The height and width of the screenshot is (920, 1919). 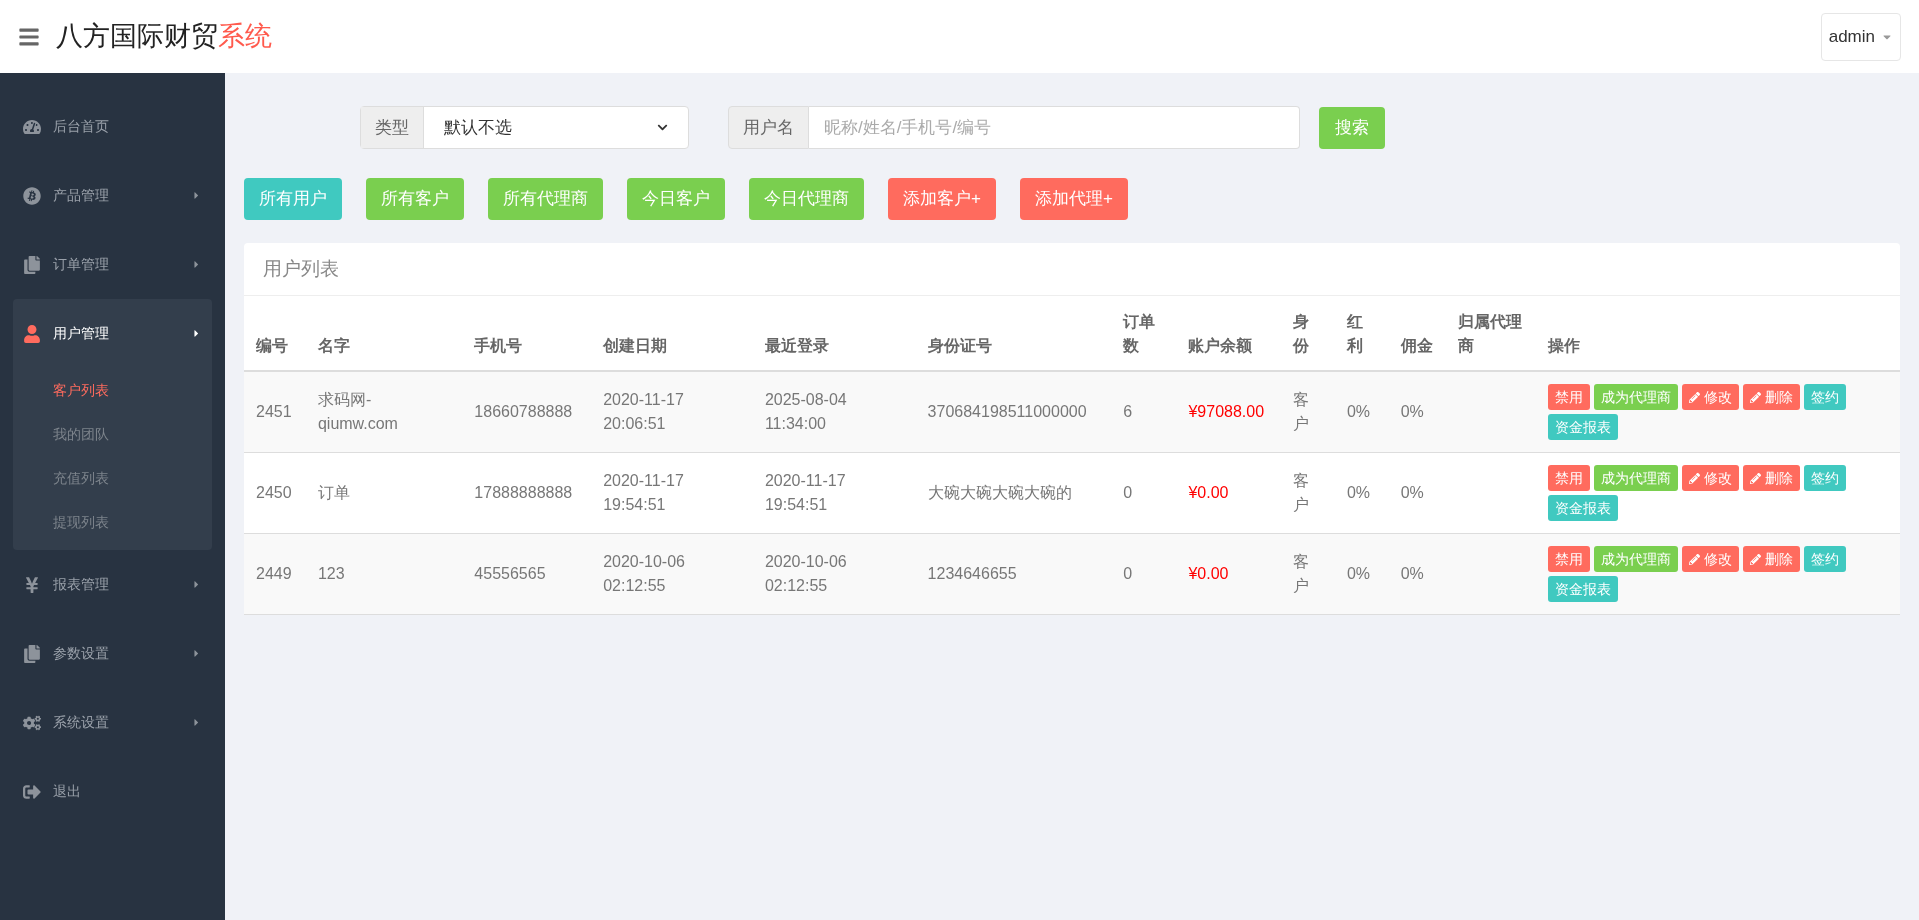 What do you see at coordinates (112, 522) in the screenshot?
I see `submenu-item: 提现列表` at bounding box center [112, 522].